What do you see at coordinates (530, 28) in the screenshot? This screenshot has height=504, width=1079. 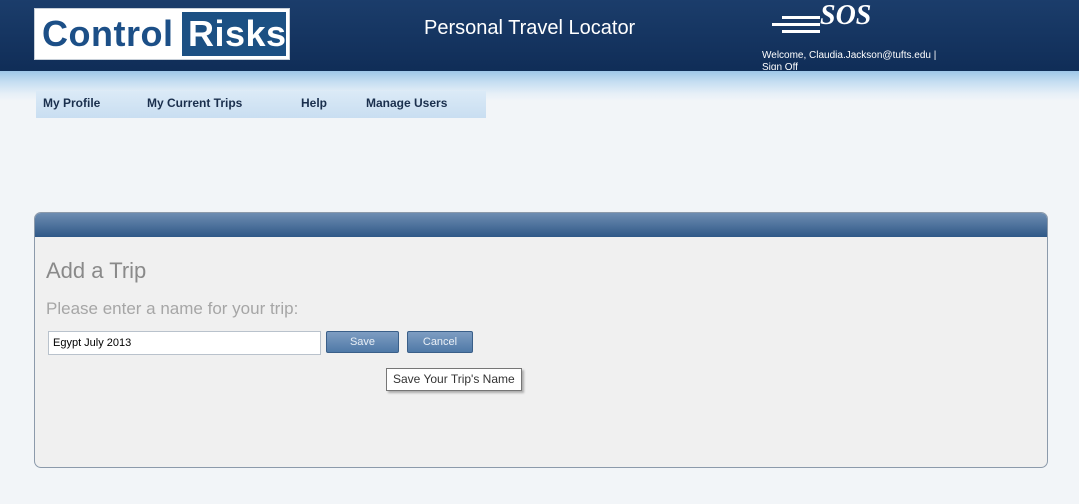 I see `page-title: Personal Travel Locator` at bounding box center [530, 28].